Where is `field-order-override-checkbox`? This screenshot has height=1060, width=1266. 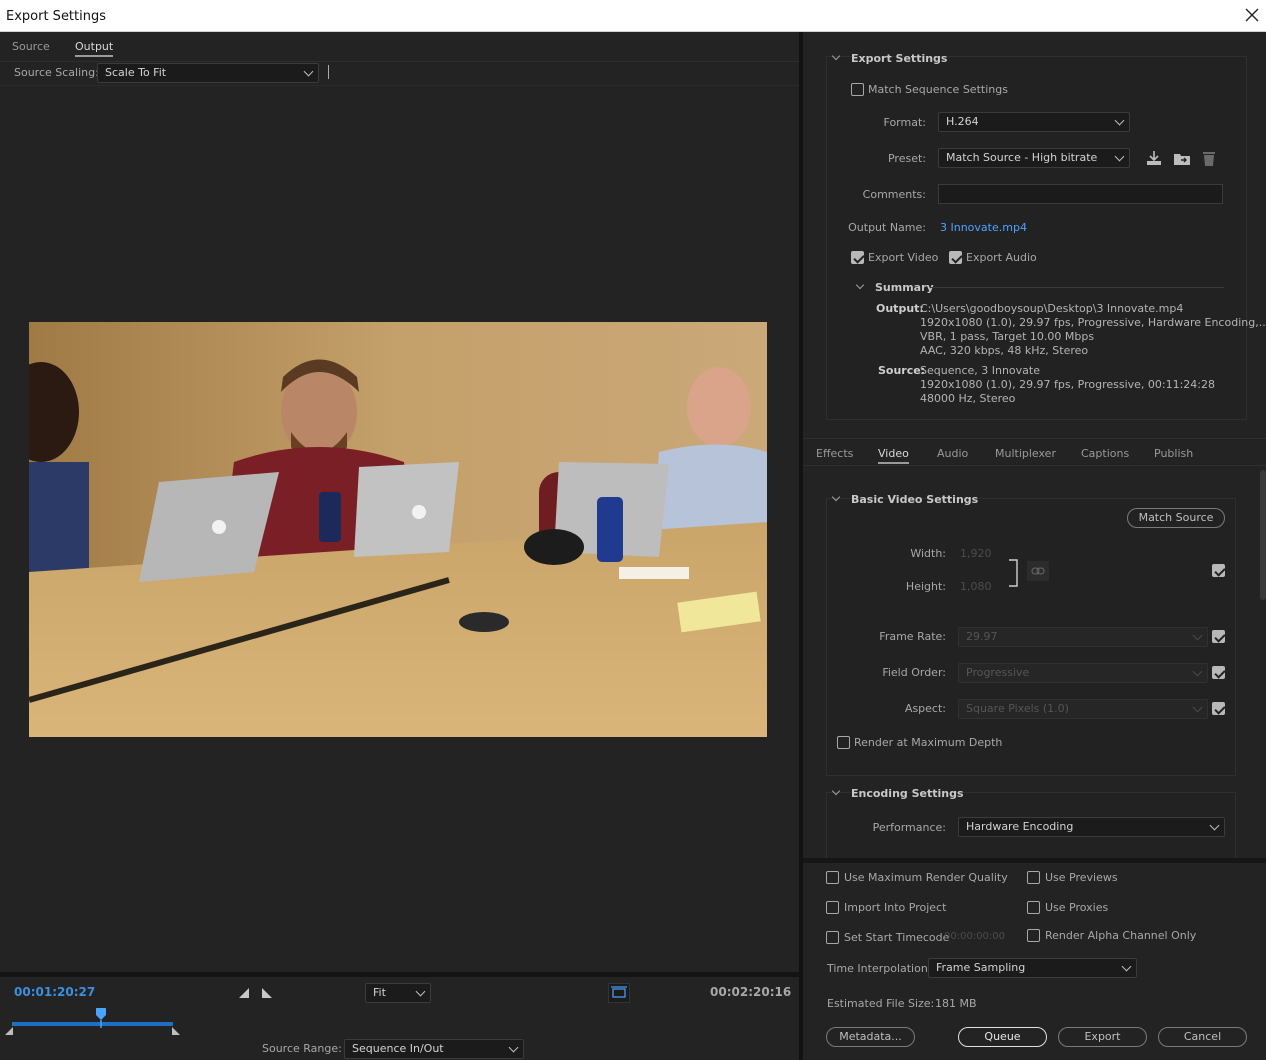 field-order-override-checkbox is located at coordinates (1218, 672).